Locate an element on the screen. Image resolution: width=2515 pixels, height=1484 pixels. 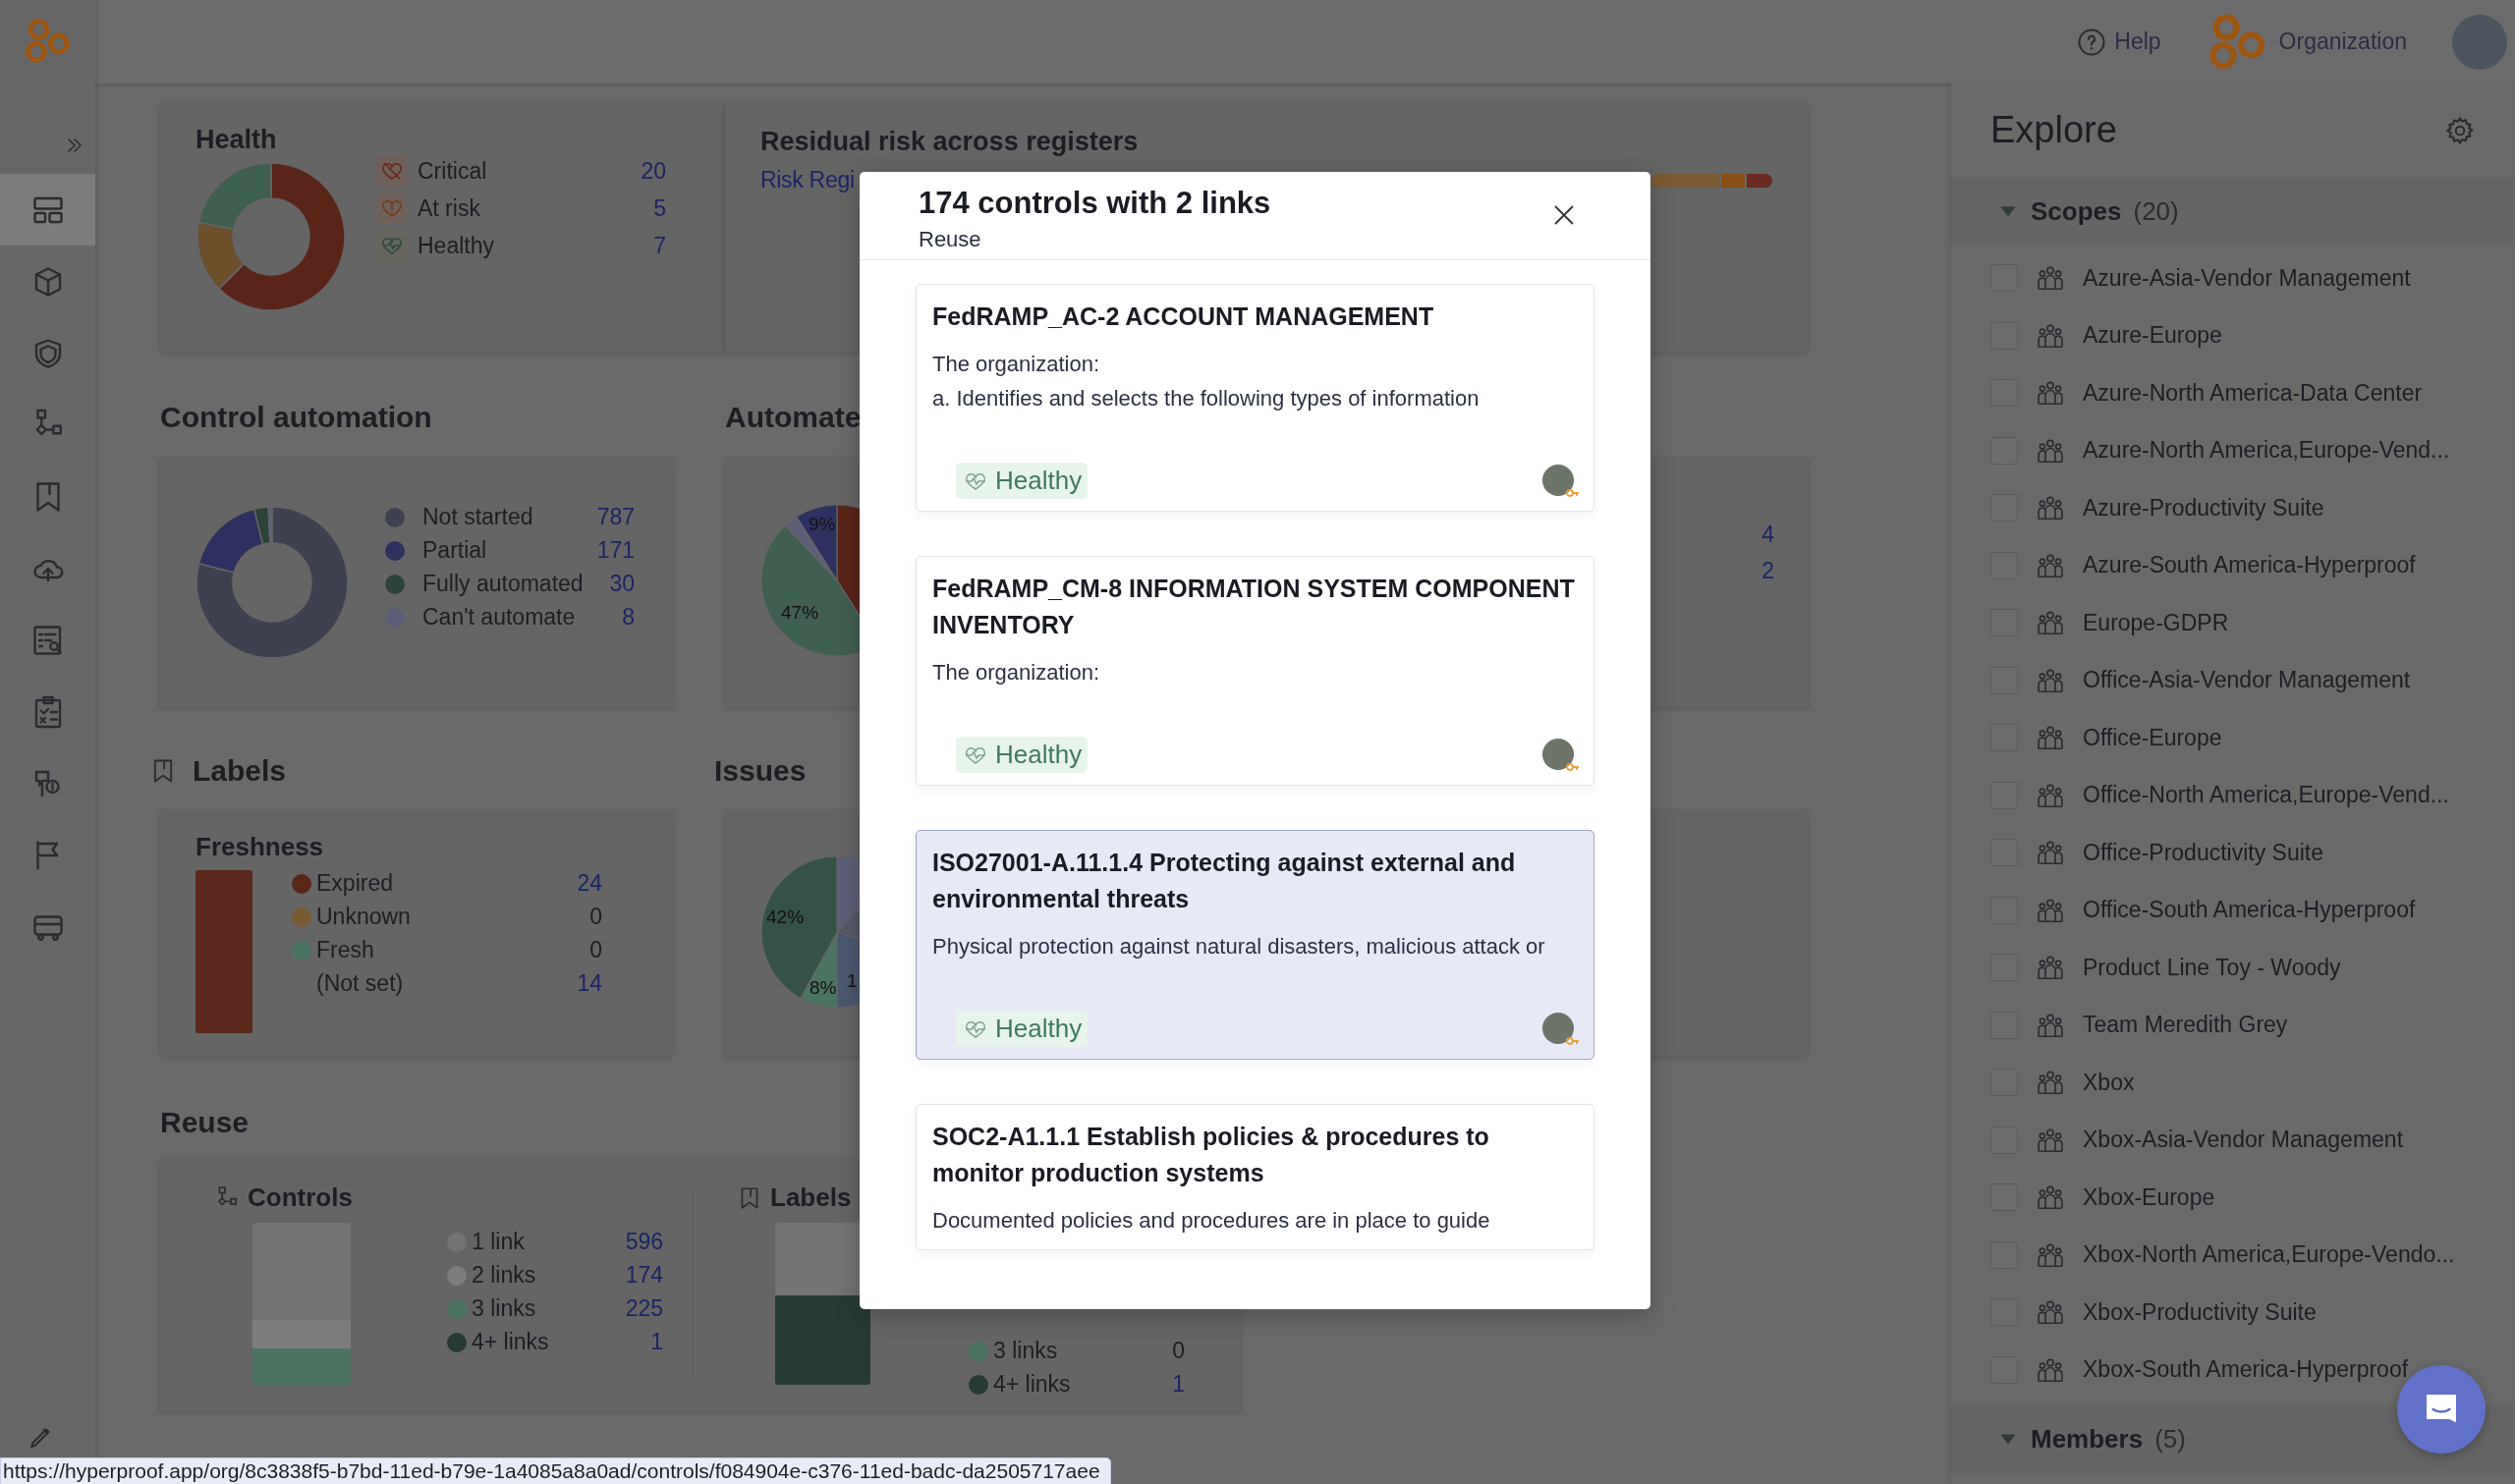
legend-label: Partial is located at coordinates (455, 550).